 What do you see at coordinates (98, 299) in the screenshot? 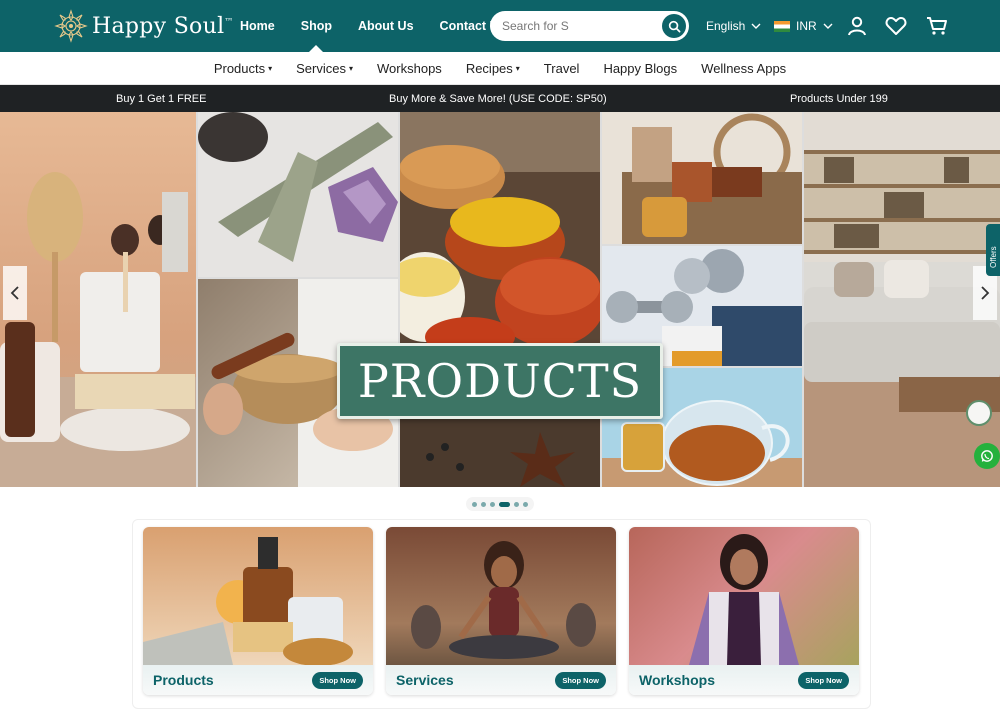
I see `hero-image-cosmetics` at bounding box center [98, 299].